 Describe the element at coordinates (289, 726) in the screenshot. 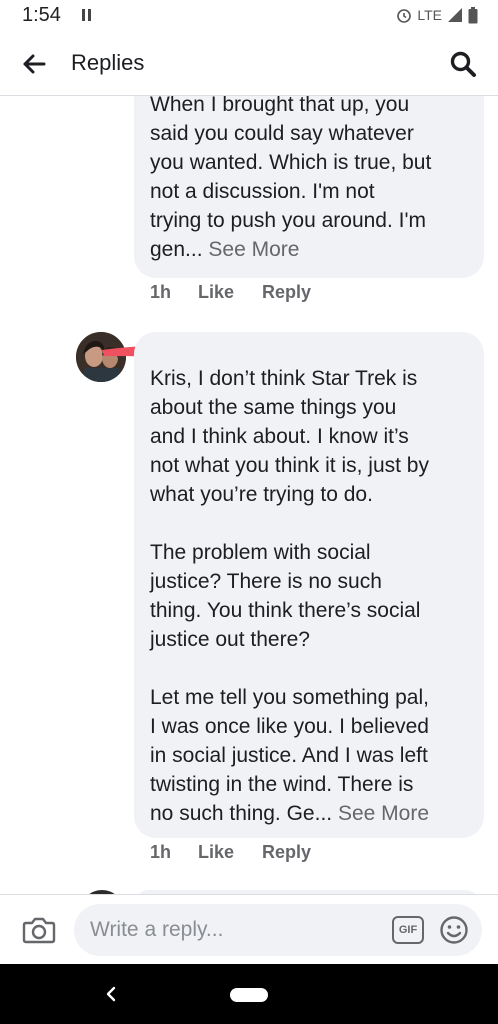

I see `comment-line: I was once like you. I believed` at that location.